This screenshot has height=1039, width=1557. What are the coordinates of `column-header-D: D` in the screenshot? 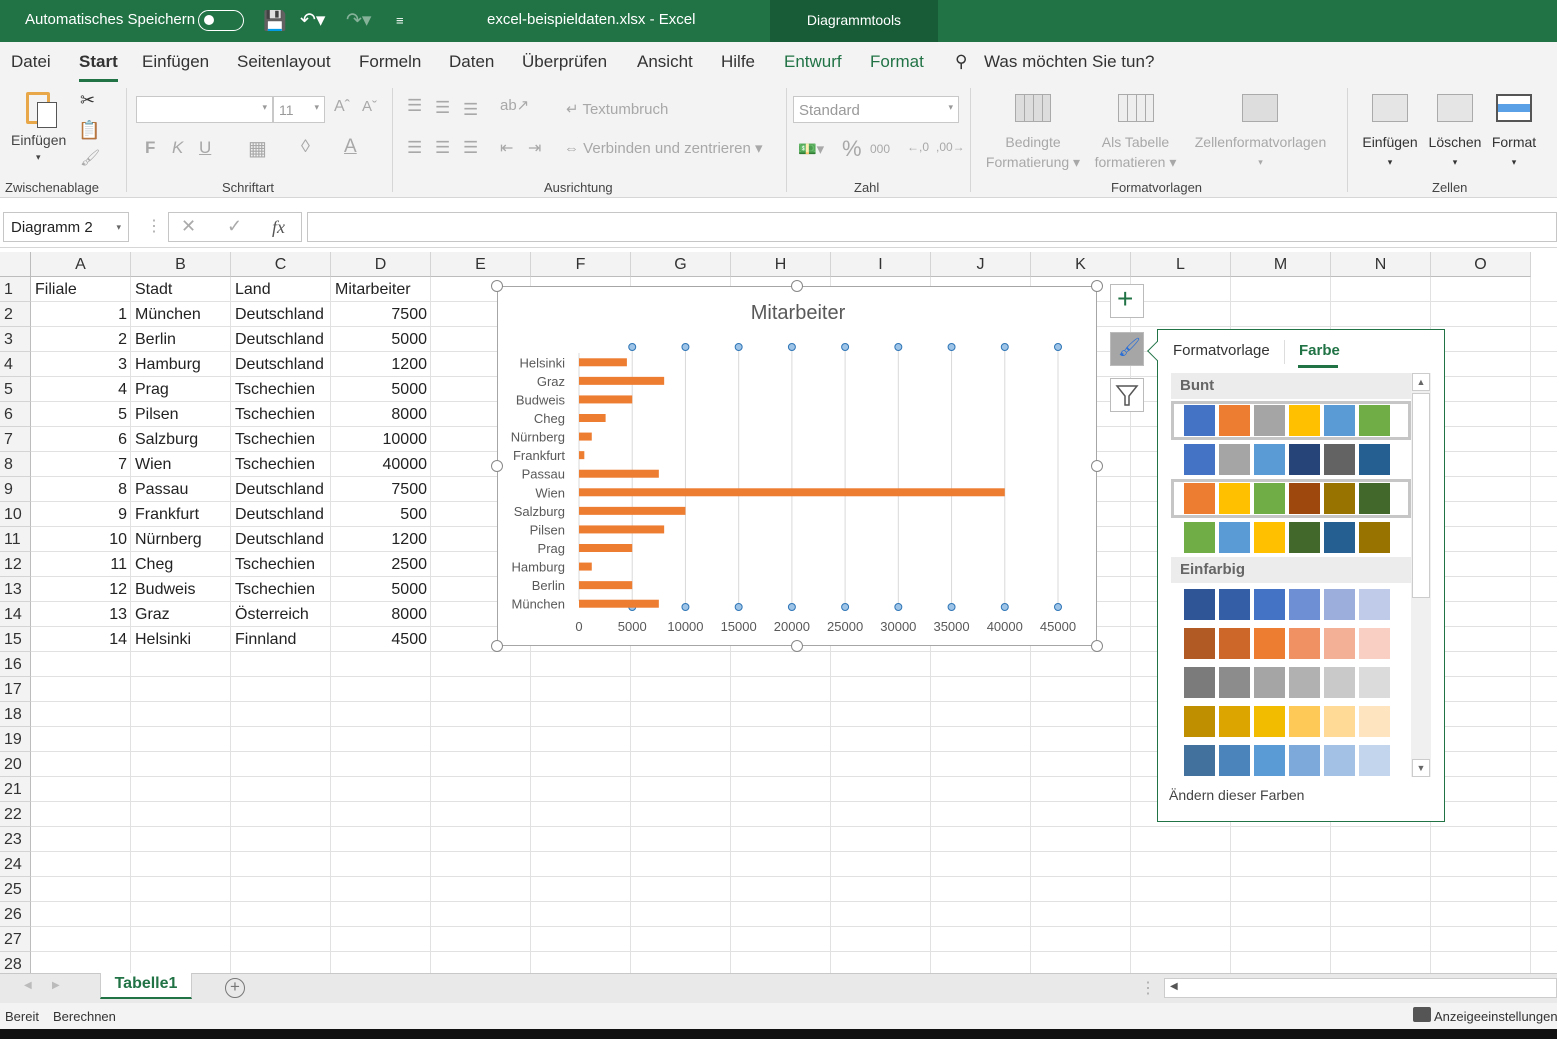 It's located at (381, 264).